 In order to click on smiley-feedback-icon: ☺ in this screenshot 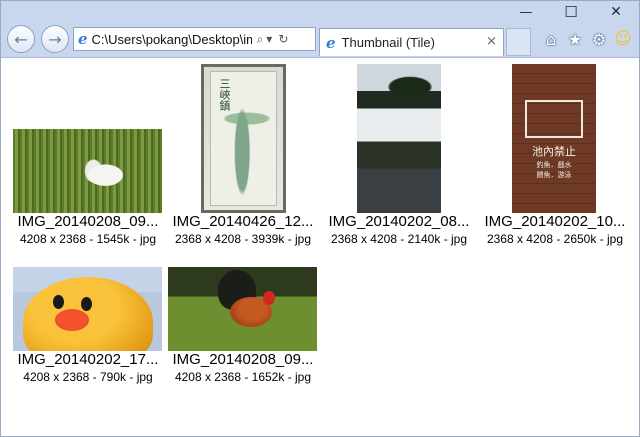, I will do `click(623, 39)`.